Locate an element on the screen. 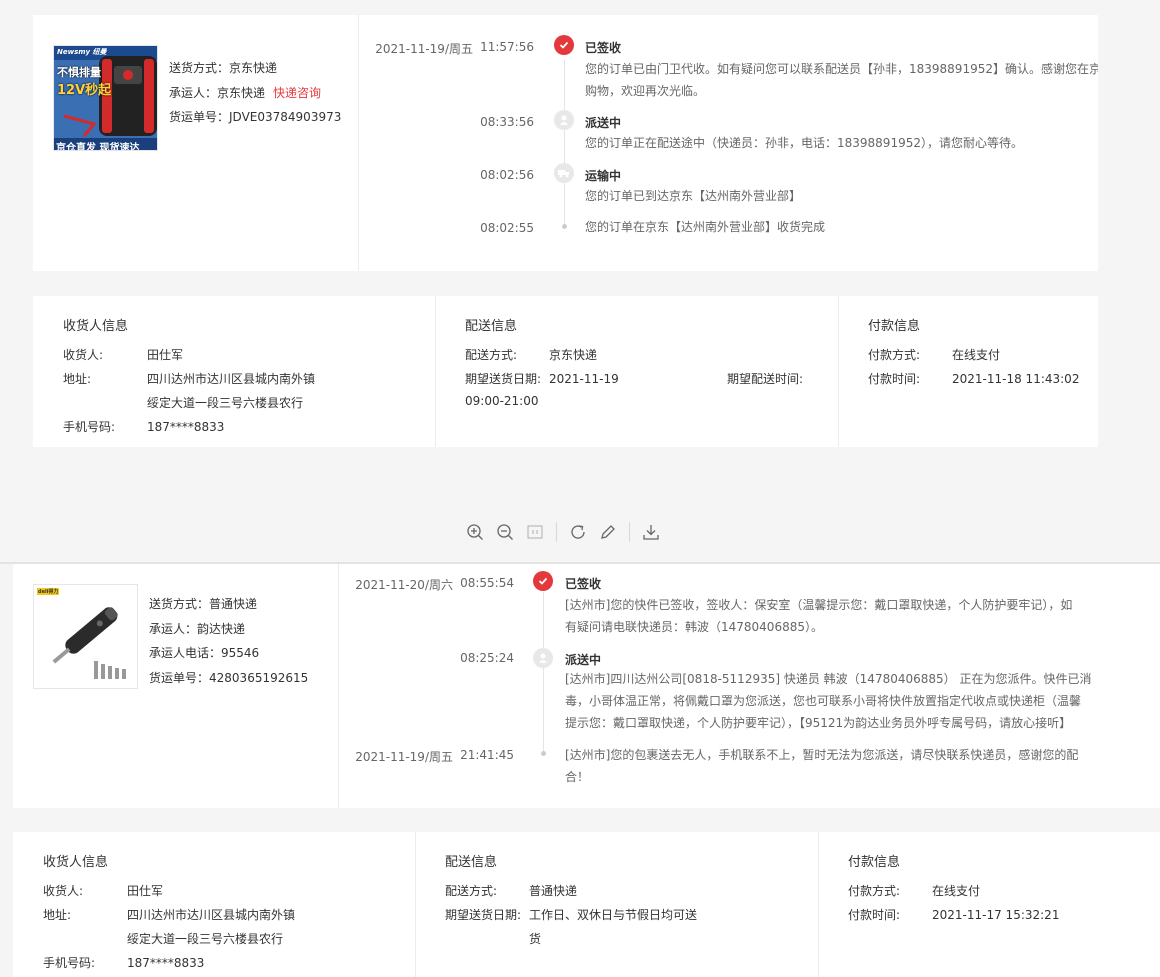  product-slogan-1: 不惧排量 is located at coordinates (79, 72).